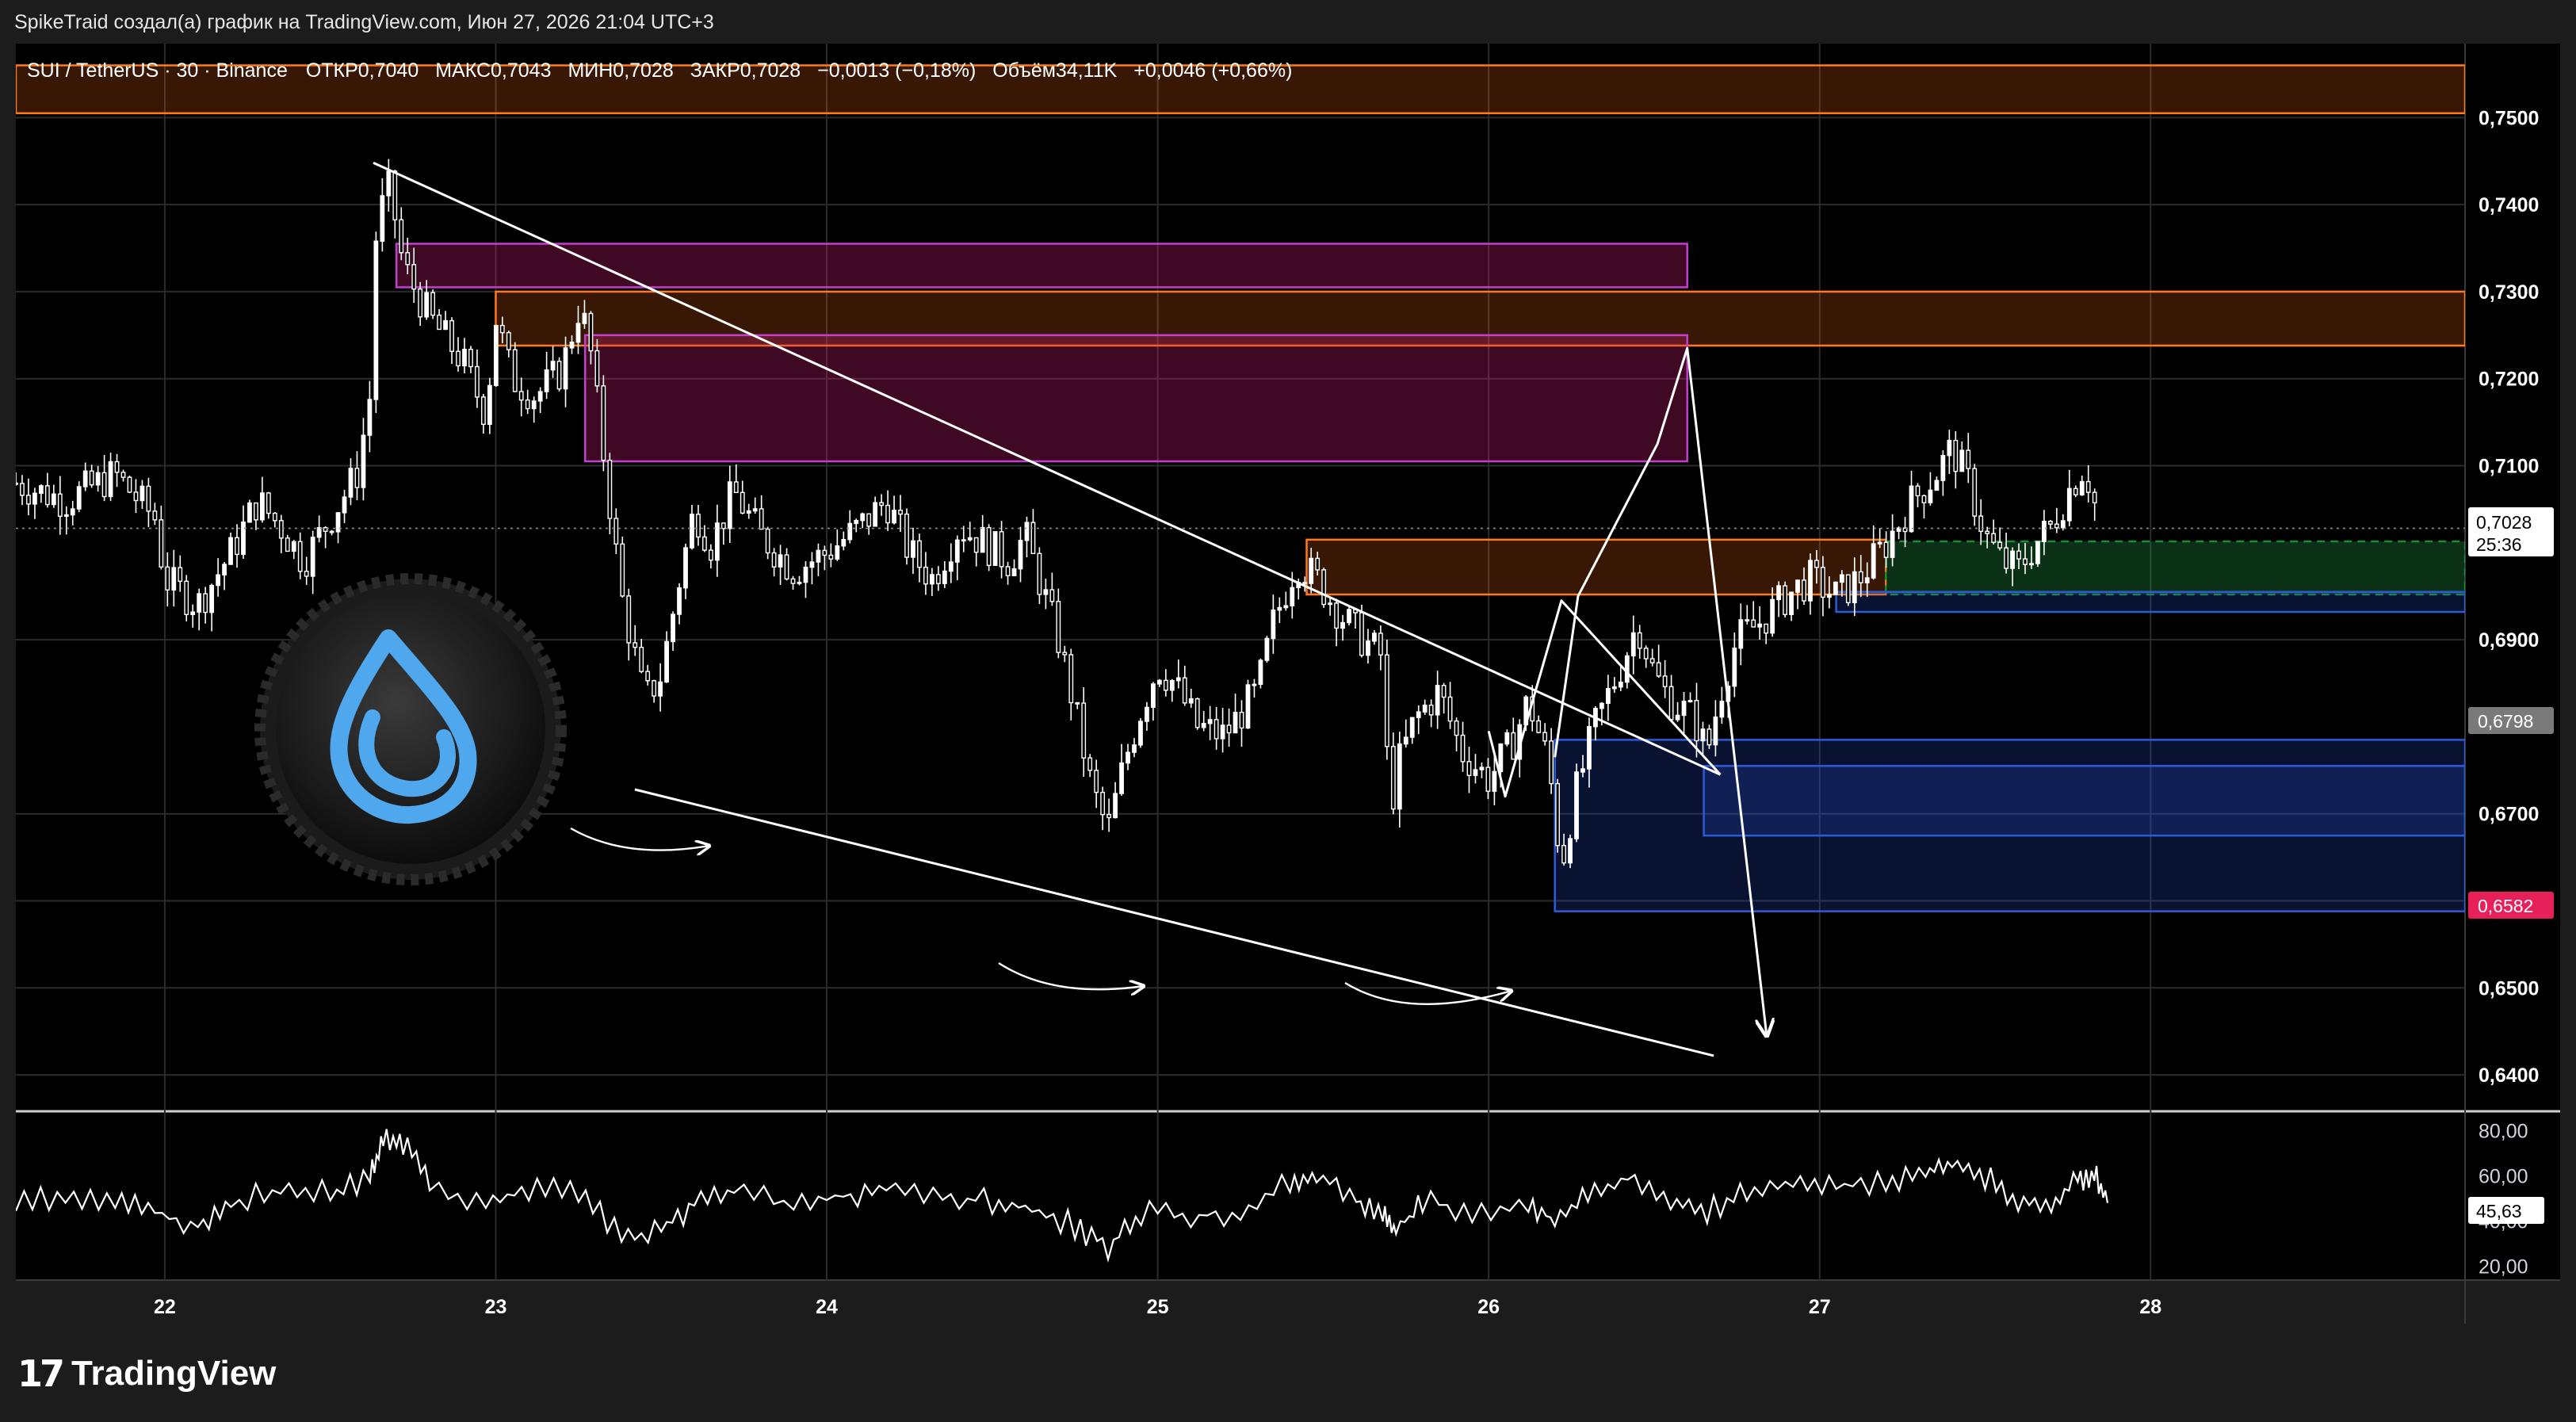 This screenshot has height=1422, width=2576. Describe the element at coordinates (620, 70) in the screenshot. I see `legend-low: МИН0,7028` at that location.